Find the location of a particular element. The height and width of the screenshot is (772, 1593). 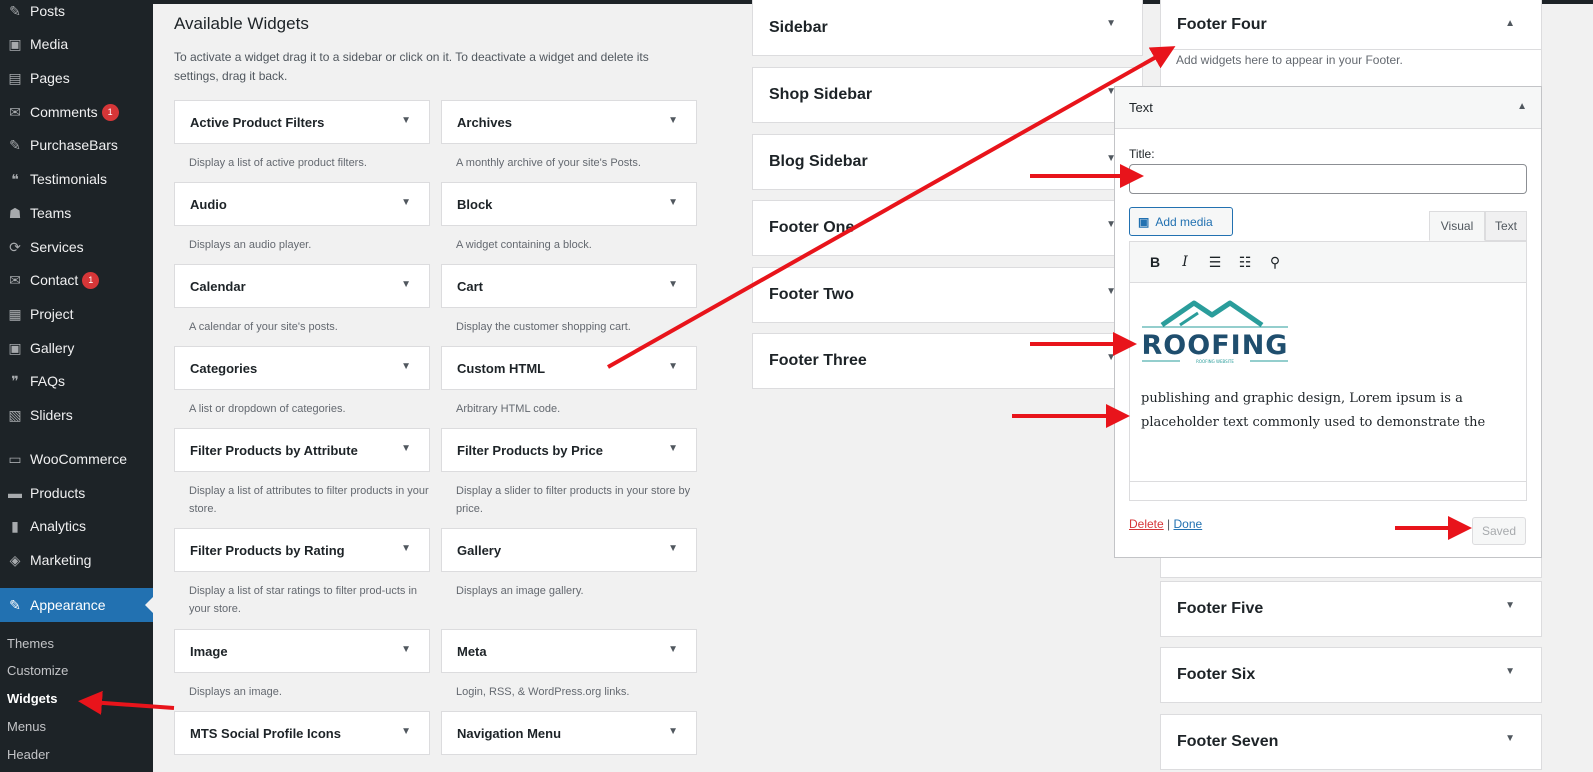

arrow-custom-html-to-footer-four is located at coordinates (891, 207).